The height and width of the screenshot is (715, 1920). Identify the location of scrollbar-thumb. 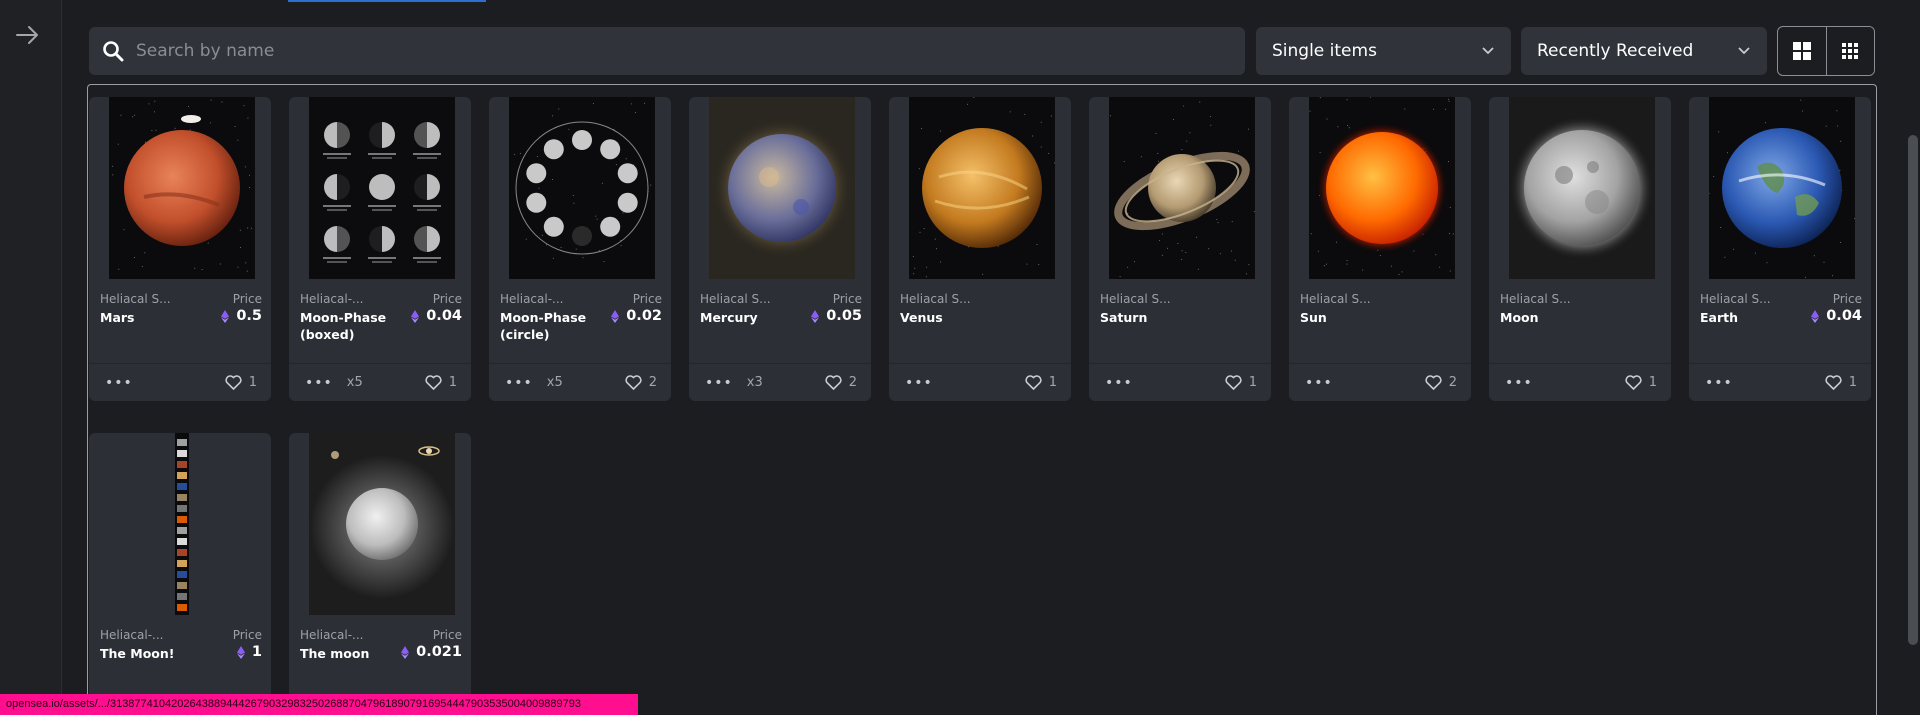
(1913, 390).